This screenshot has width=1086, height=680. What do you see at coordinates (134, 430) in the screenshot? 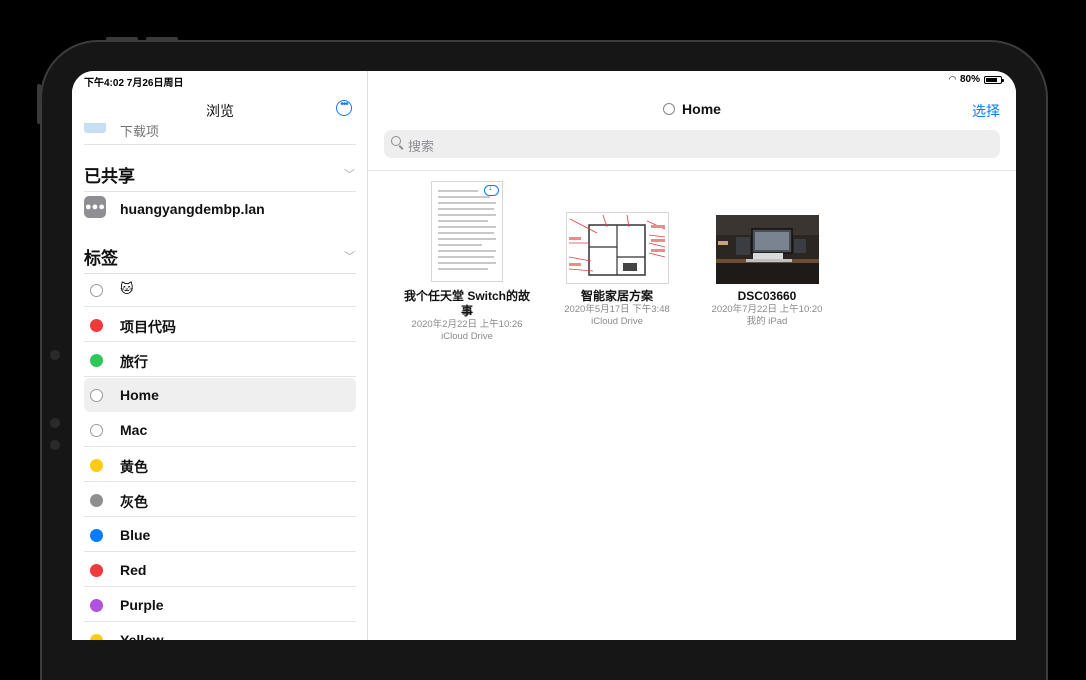
I see `tag-label: Mac` at bounding box center [134, 430].